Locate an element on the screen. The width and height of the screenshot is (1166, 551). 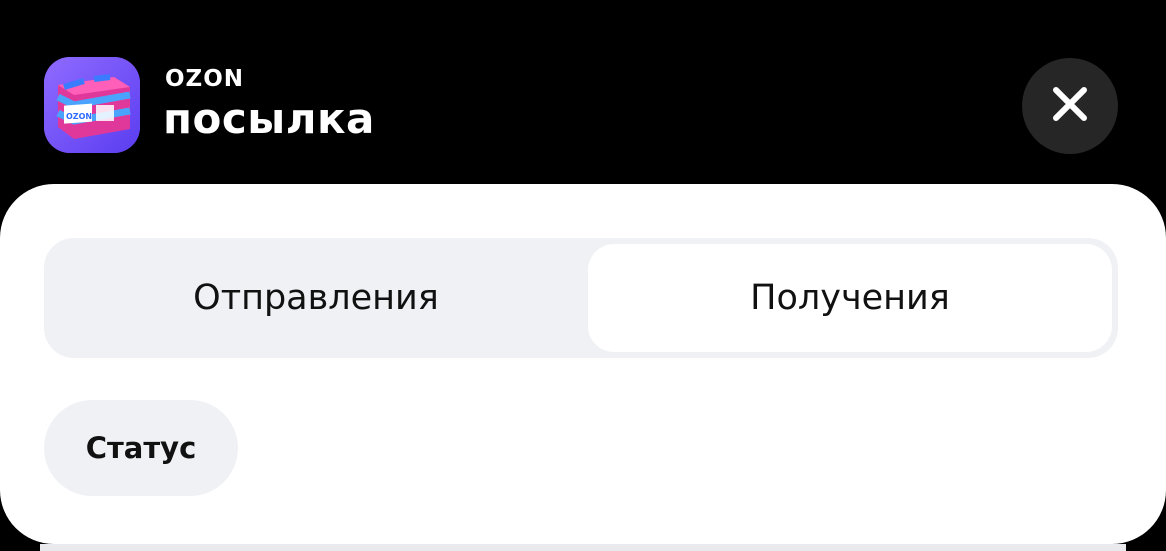
tab-shipments: Отправления is located at coordinates (316, 298).